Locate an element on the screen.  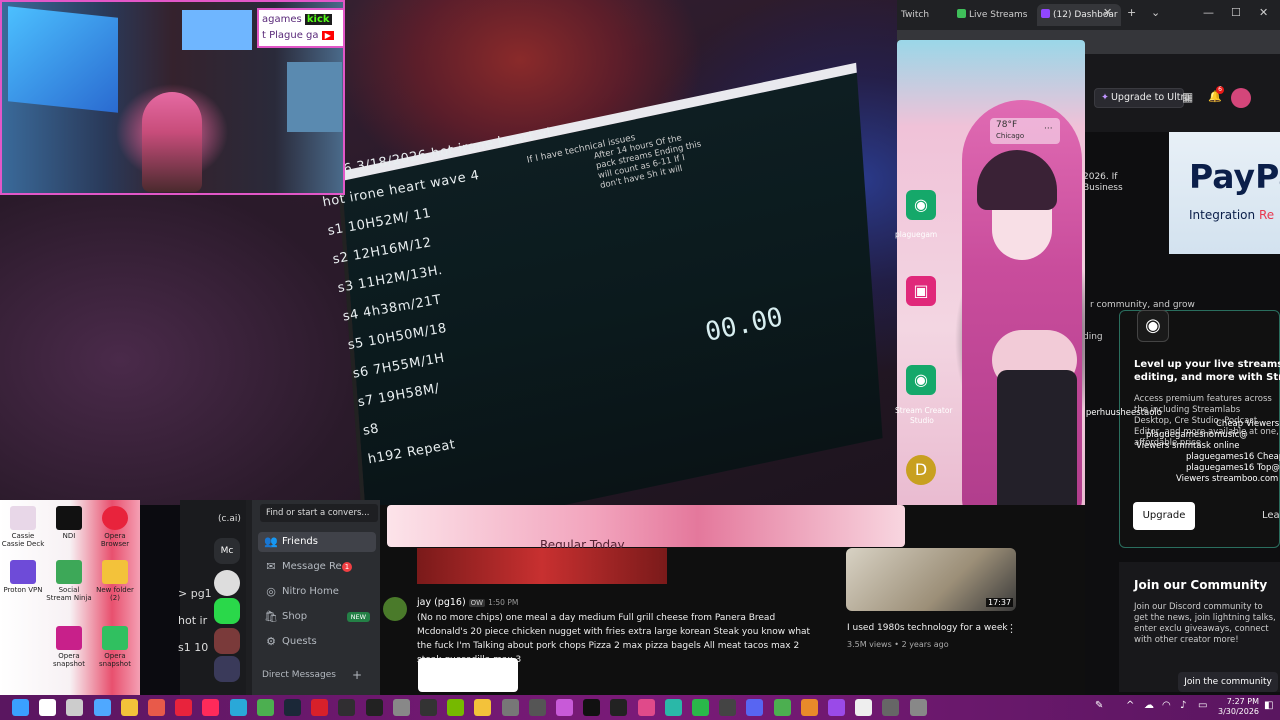
desktop-icon: New folder (2) is located at coordinates (115, 581).